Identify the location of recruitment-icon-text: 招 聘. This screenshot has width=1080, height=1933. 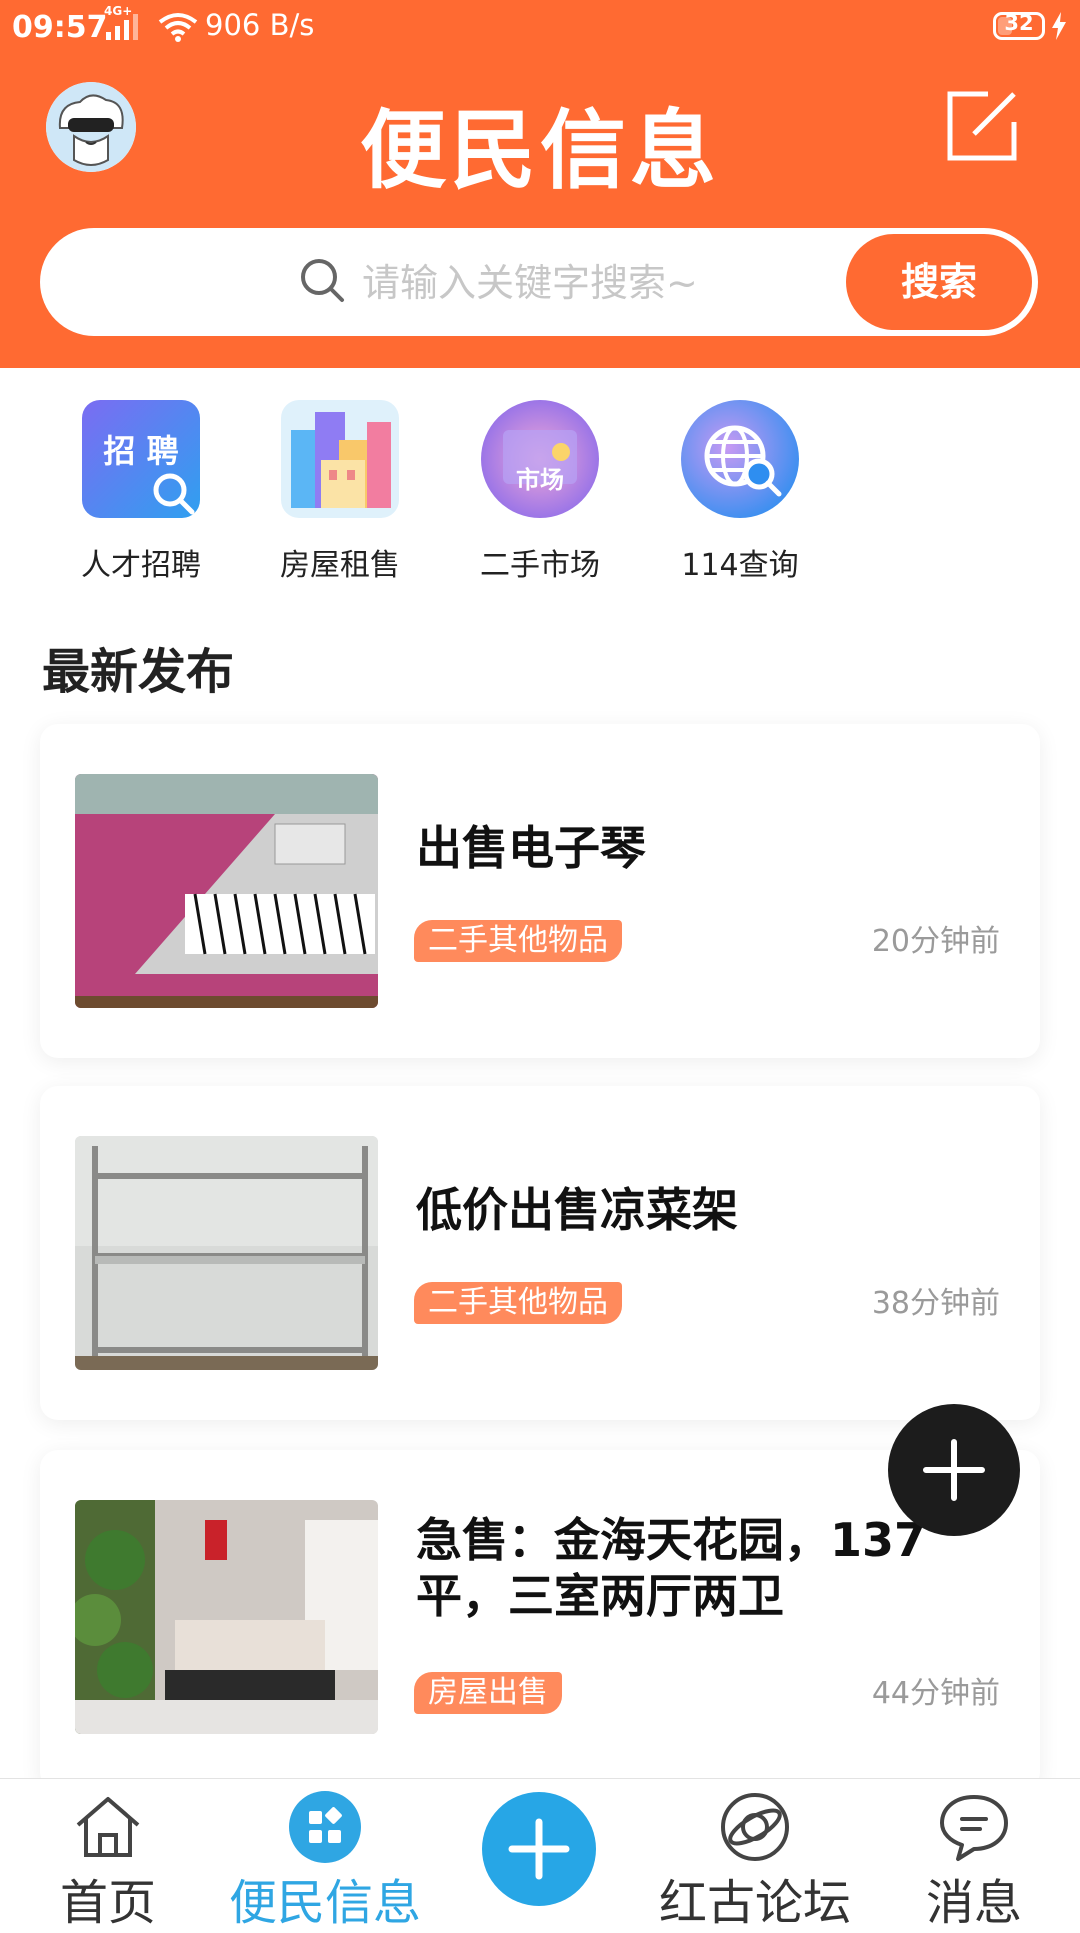
(140, 451).